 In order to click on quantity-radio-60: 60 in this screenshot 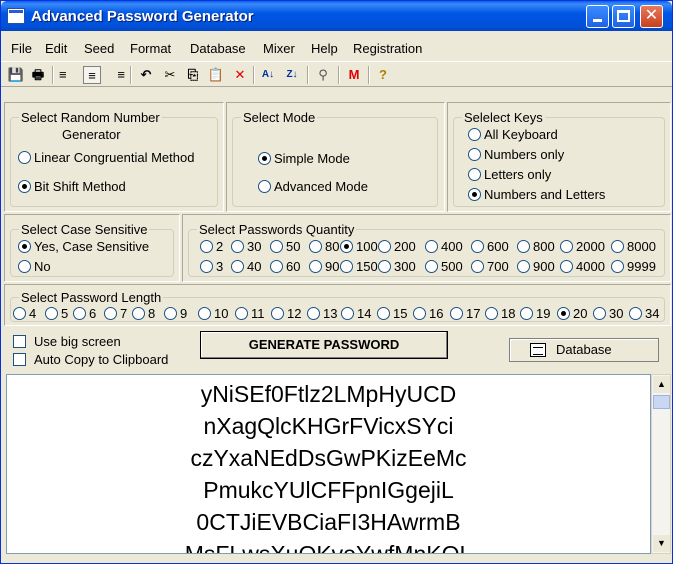, I will do `click(285, 266)`.